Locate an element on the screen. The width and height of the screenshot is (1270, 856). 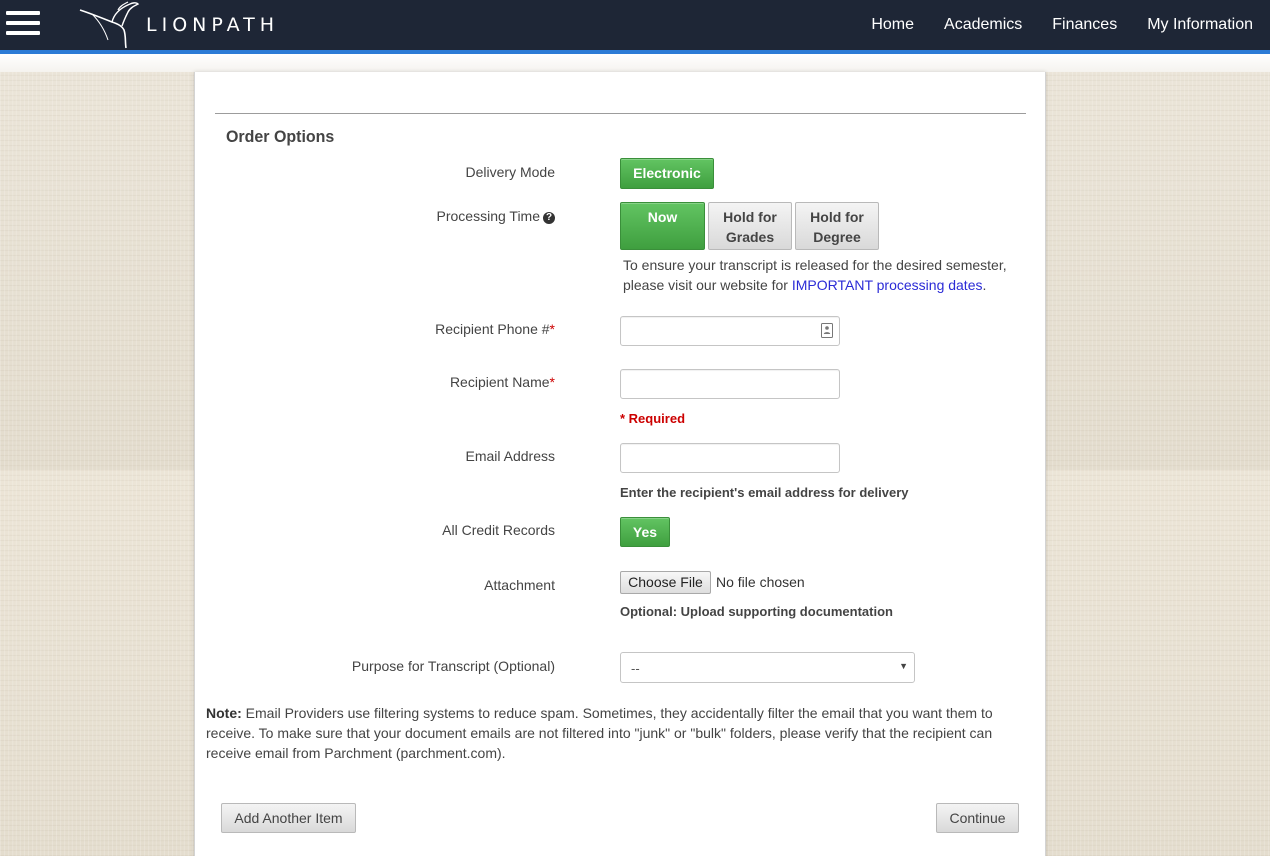
hold-degree-line2: Degree is located at coordinates (837, 237).